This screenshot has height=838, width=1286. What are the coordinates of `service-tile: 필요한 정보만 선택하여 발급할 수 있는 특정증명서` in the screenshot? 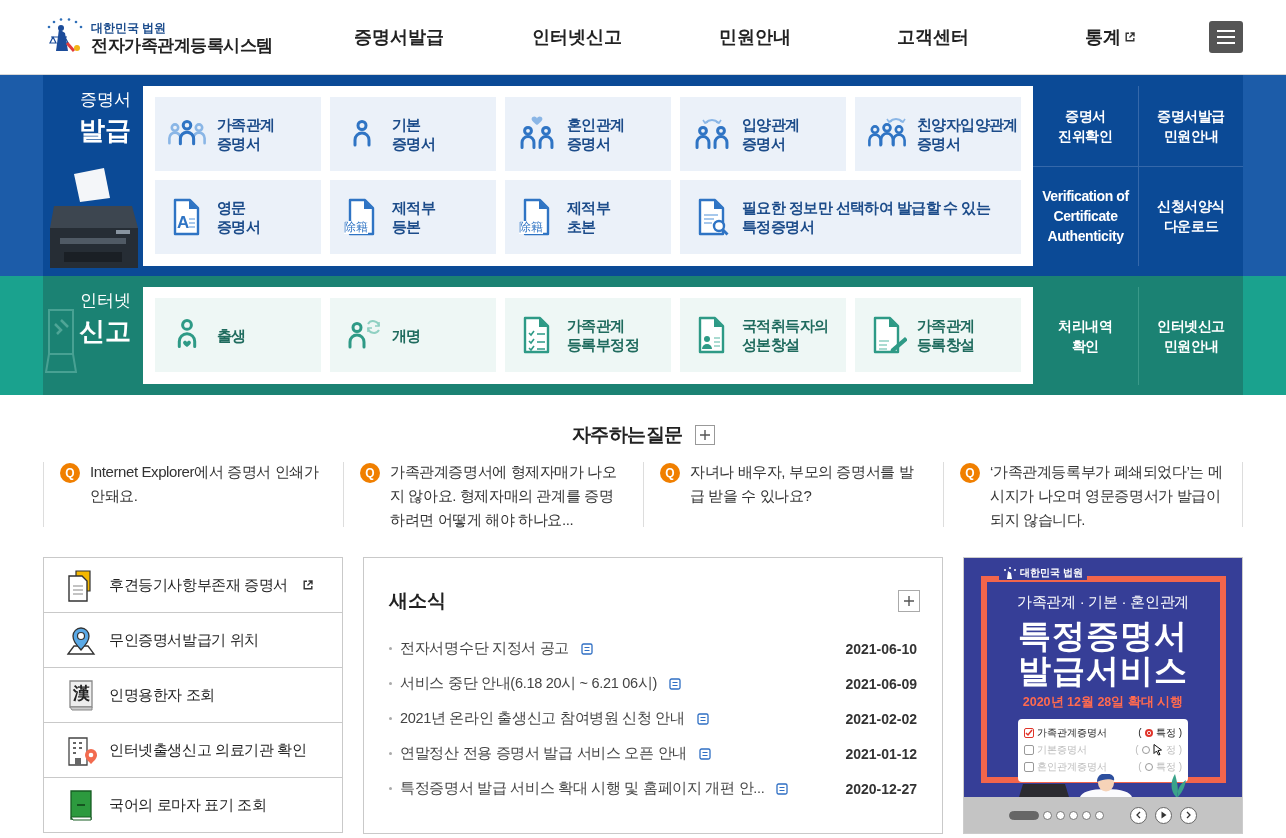 It's located at (850, 217).